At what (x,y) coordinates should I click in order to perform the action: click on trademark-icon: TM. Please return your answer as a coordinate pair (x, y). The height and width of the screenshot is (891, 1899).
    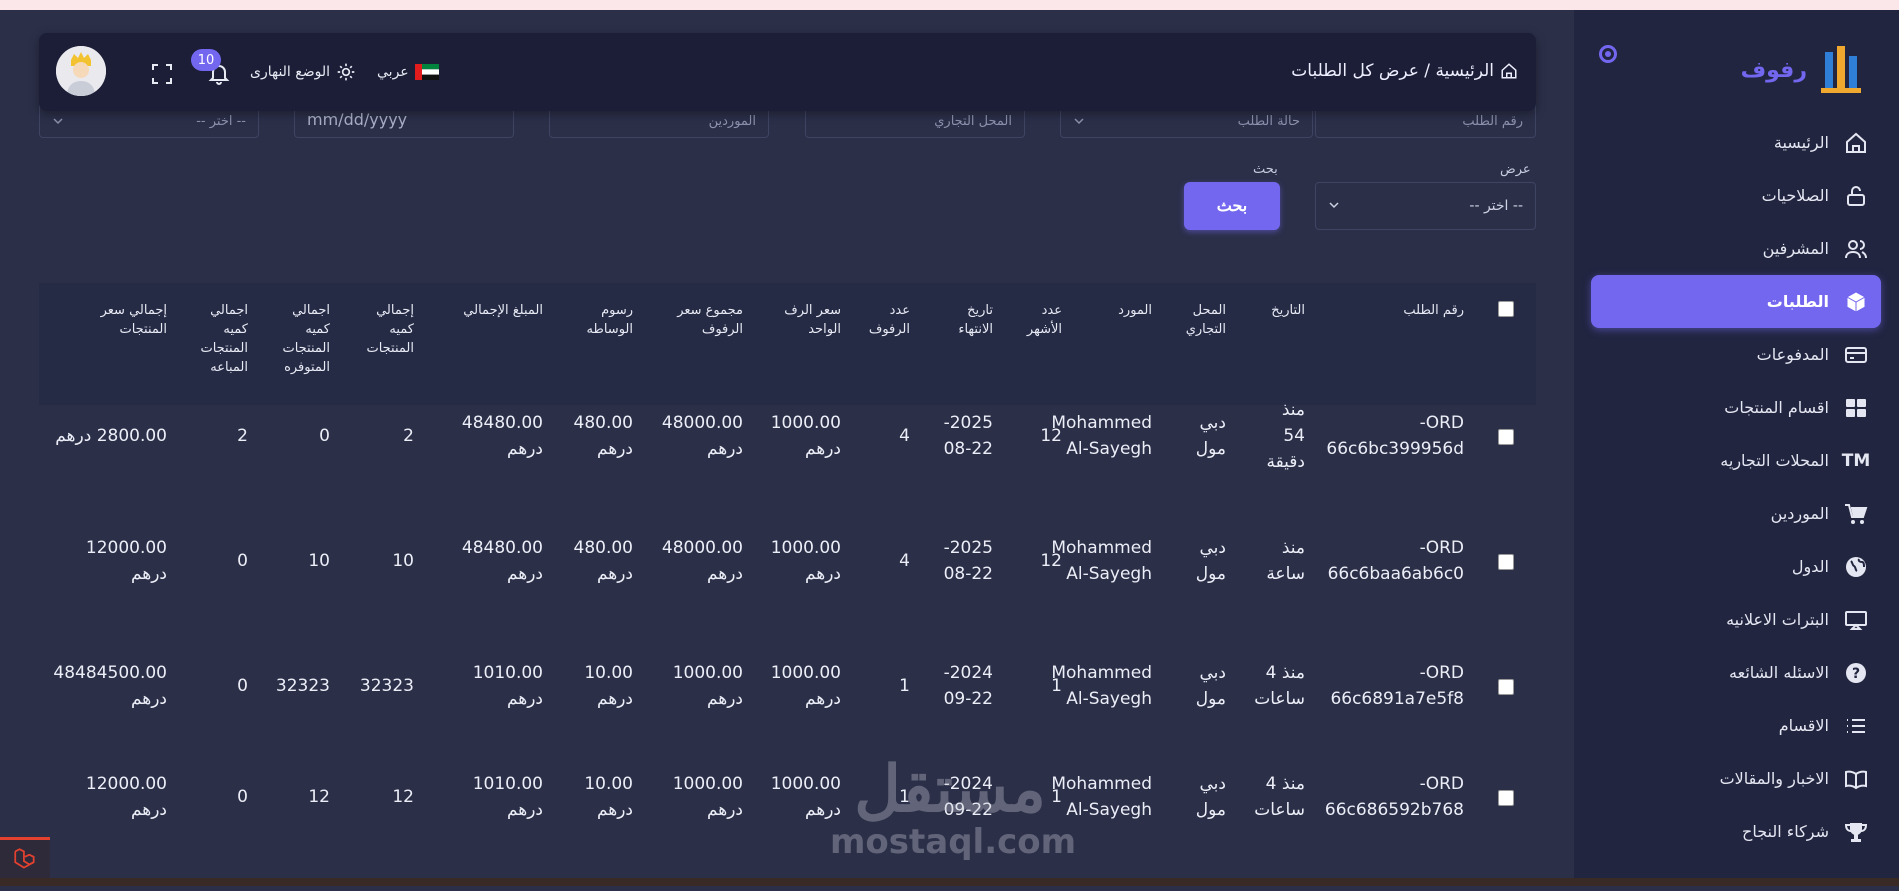
    Looking at the image, I should click on (1856, 460).